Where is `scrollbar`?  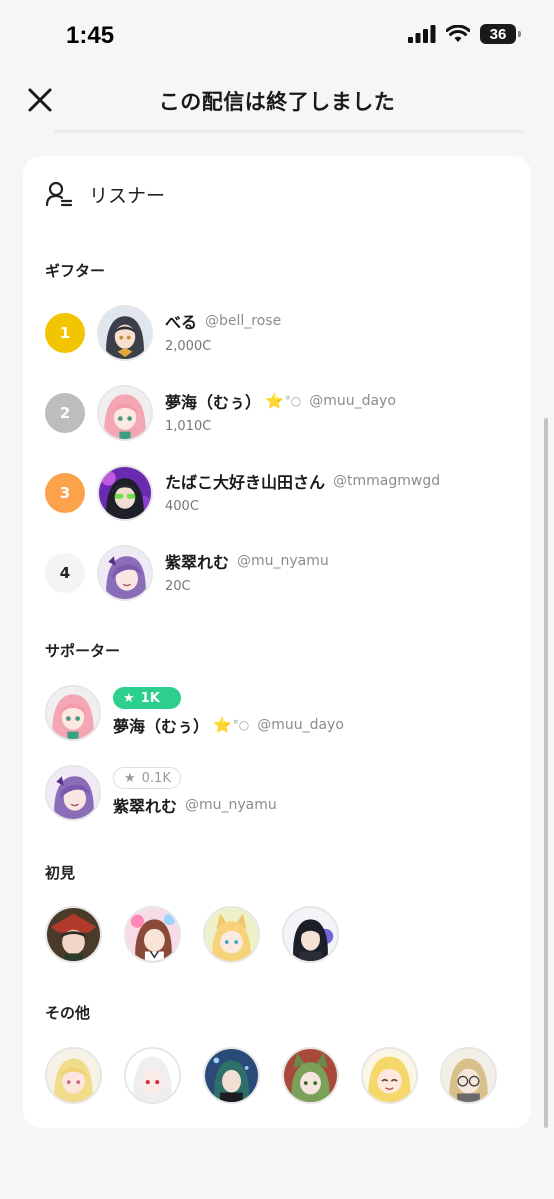 scrollbar is located at coordinates (546, 773).